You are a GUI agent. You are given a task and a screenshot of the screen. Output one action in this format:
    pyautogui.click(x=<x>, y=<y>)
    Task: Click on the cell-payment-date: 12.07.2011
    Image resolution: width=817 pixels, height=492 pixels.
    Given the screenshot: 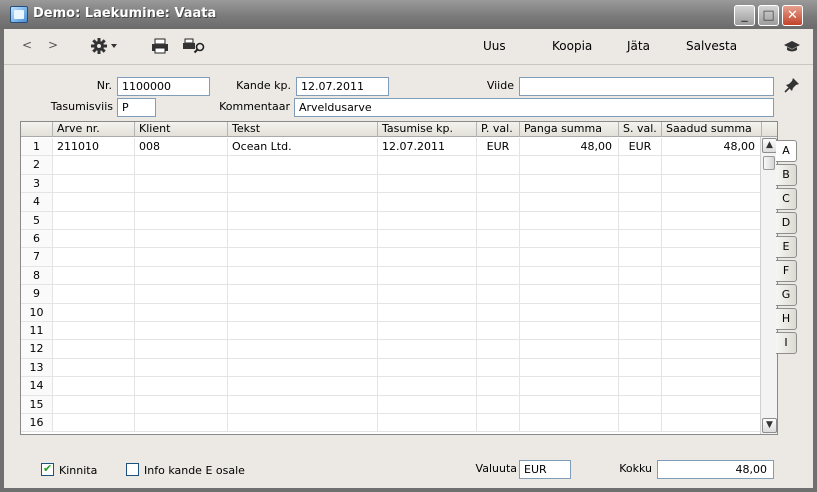 What is the action you would take?
    pyautogui.click(x=427, y=147)
    